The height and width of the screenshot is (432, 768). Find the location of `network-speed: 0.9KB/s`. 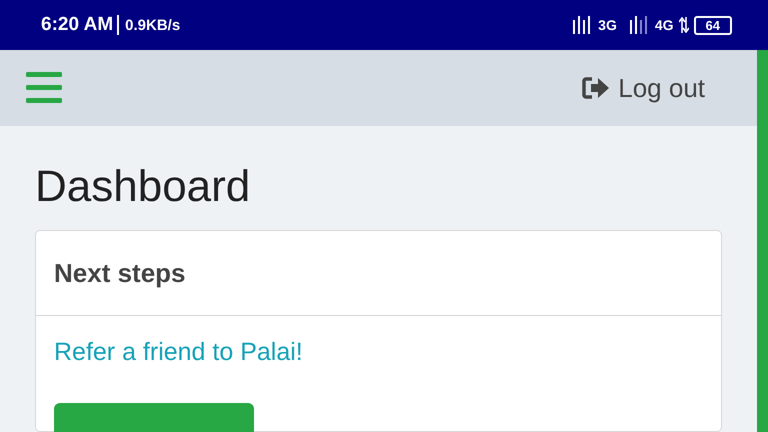

network-speed: 0.9KB/s is located at coordinates (152, 25).